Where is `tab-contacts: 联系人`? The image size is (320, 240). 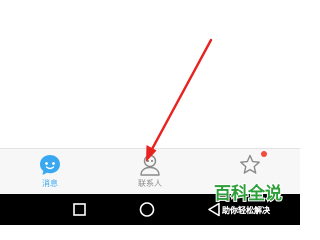 tab-contacts: 联系人 is located at coordinates (150, 171).